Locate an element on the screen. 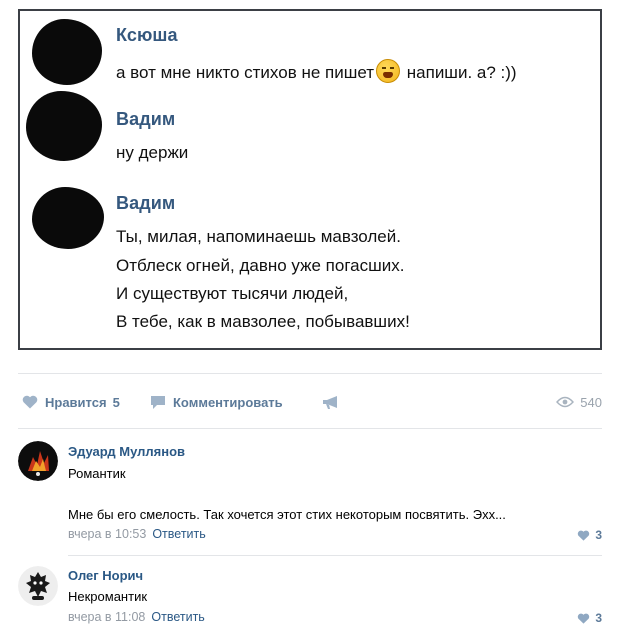 The width and height of the screenshot is (620, 637). comment-button: Комментировать is located at coordinates (216, 402).